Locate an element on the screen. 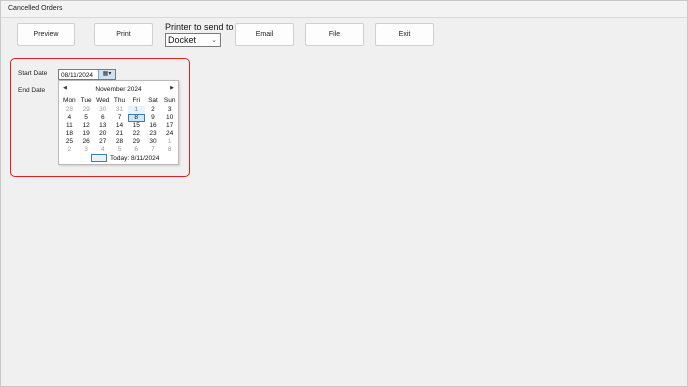 The width and height of the screenshot is (688, 387). title-bar: Cancelled Orders is located at coordinates (344, 9).